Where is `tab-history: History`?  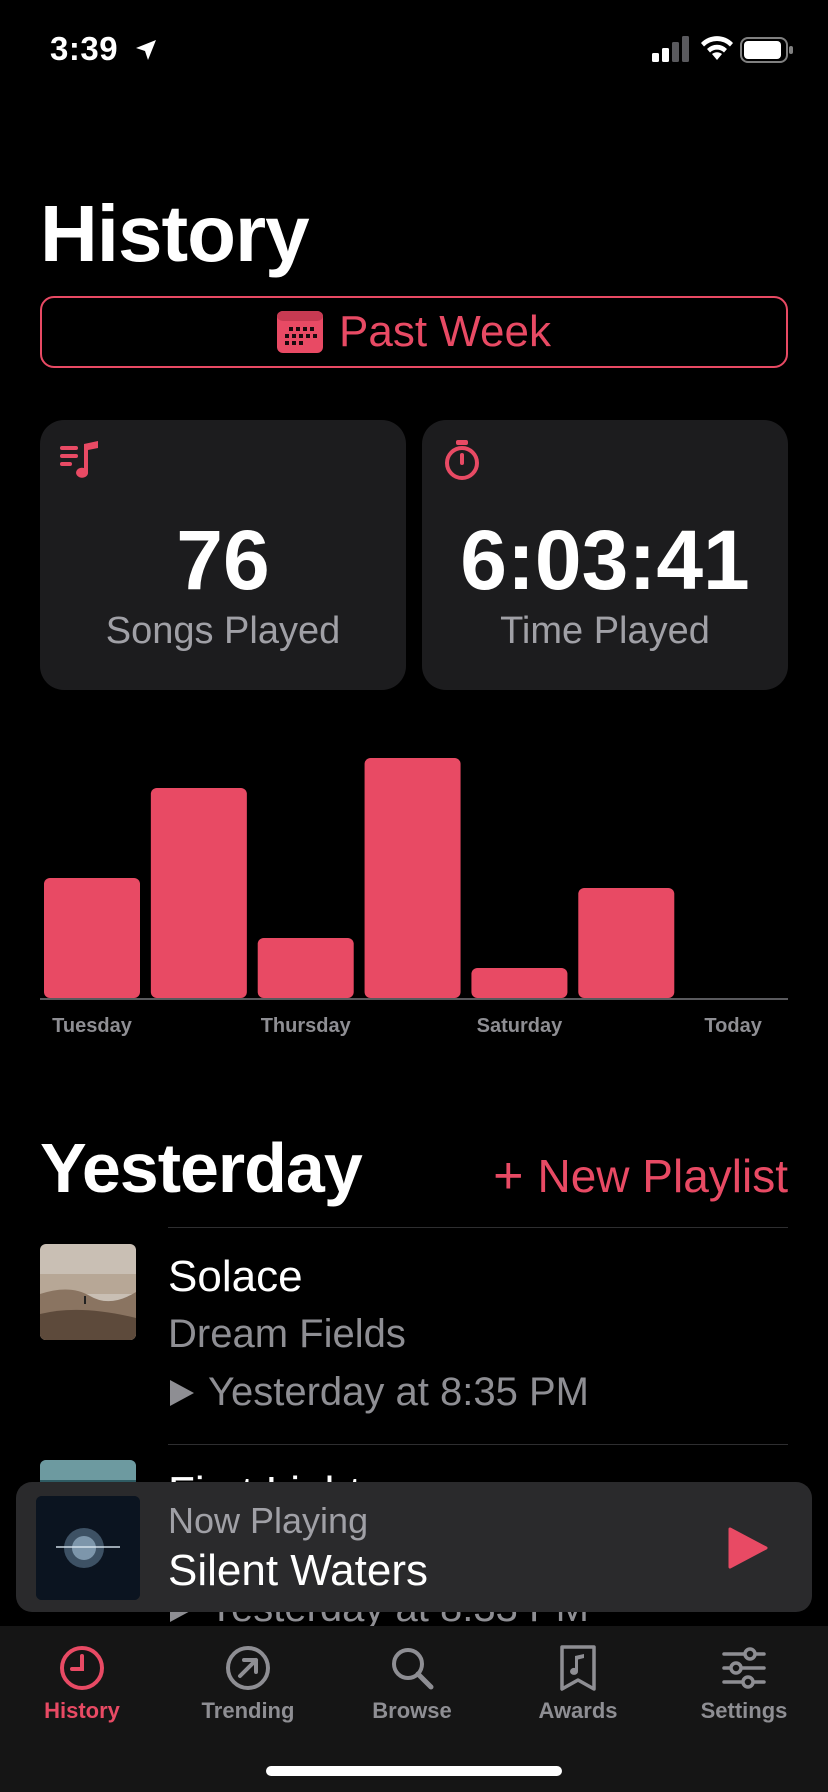
tab-history: History is located at coordinates (82, 1684).